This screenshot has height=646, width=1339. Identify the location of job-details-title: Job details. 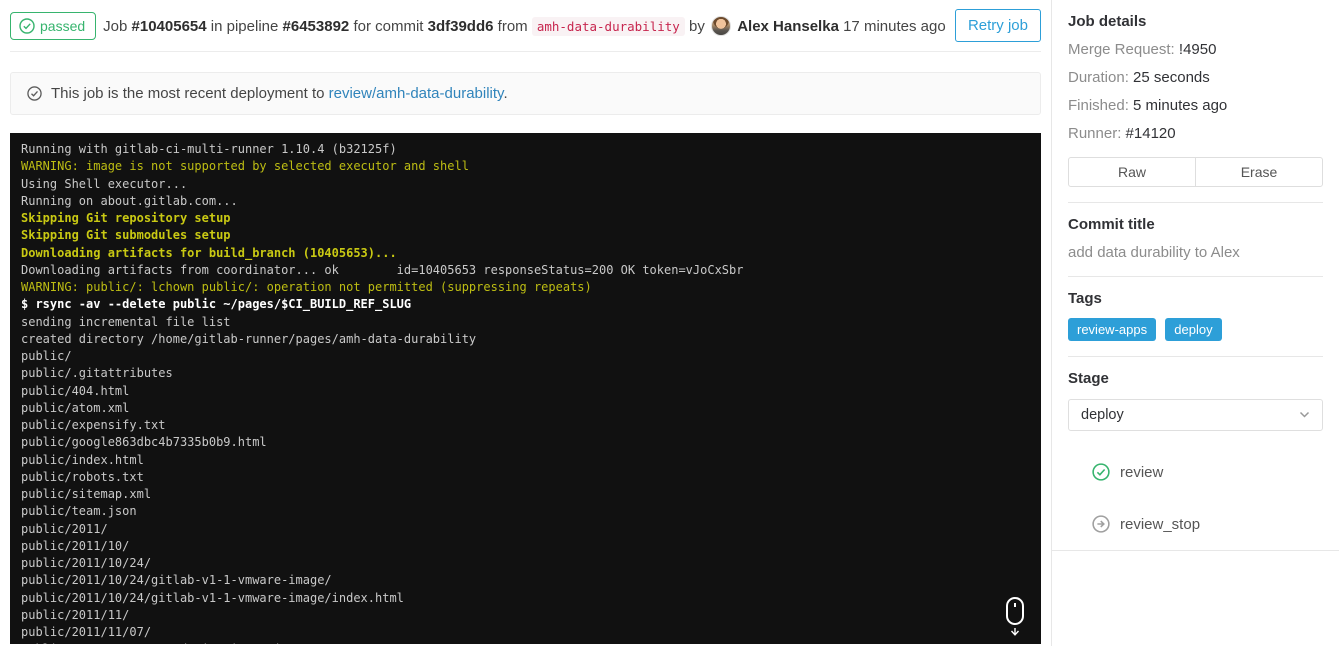
(1107, 21).